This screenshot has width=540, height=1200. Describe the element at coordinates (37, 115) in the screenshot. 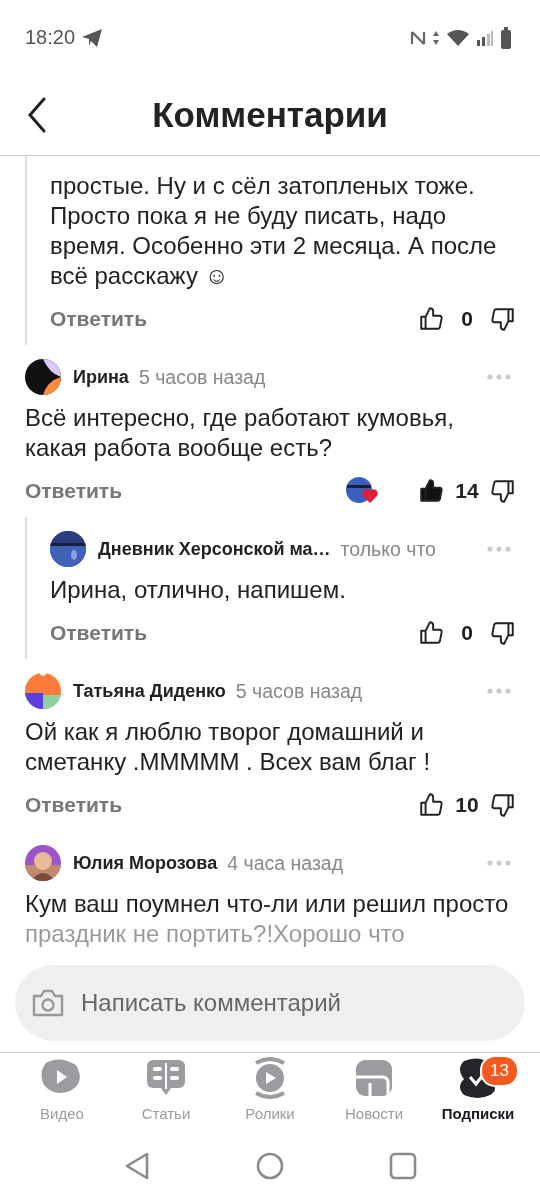

I see `back-icon` at that location.